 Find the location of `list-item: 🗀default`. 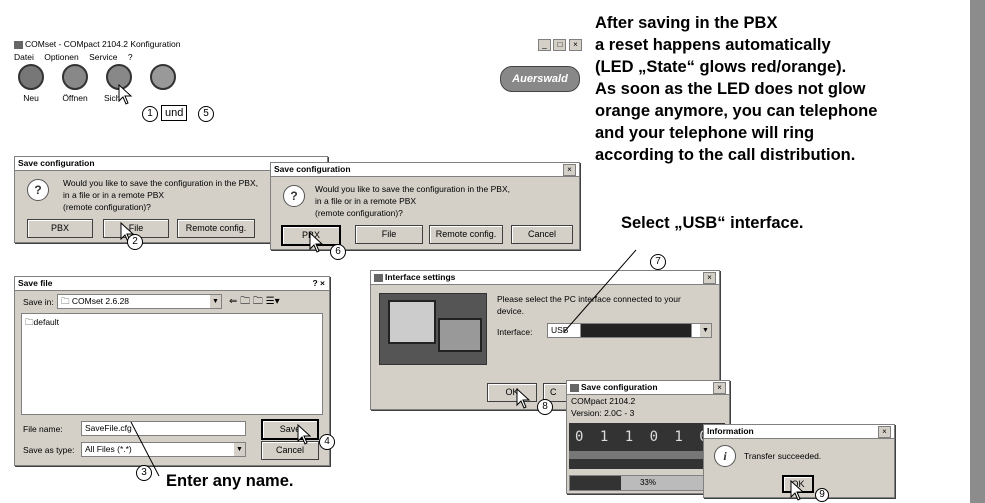

list-item: 🗀default is located at coordinates (172, 322).